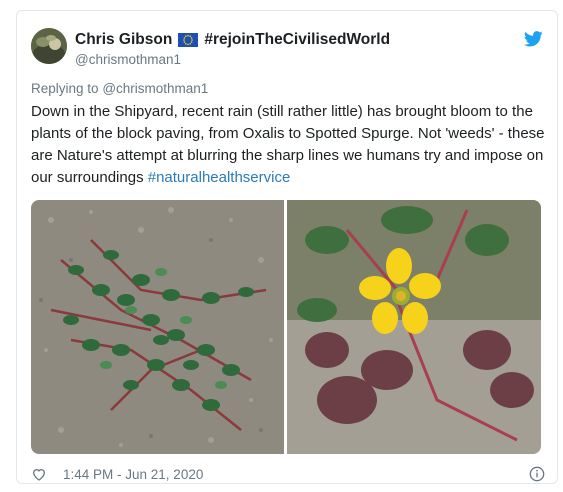 The height and width of the screenshot is (492, 563). Describe the element at coordinates (219, 177) in the screenshot. I see `hashtag-link: #naturalhealthservice` at that location.